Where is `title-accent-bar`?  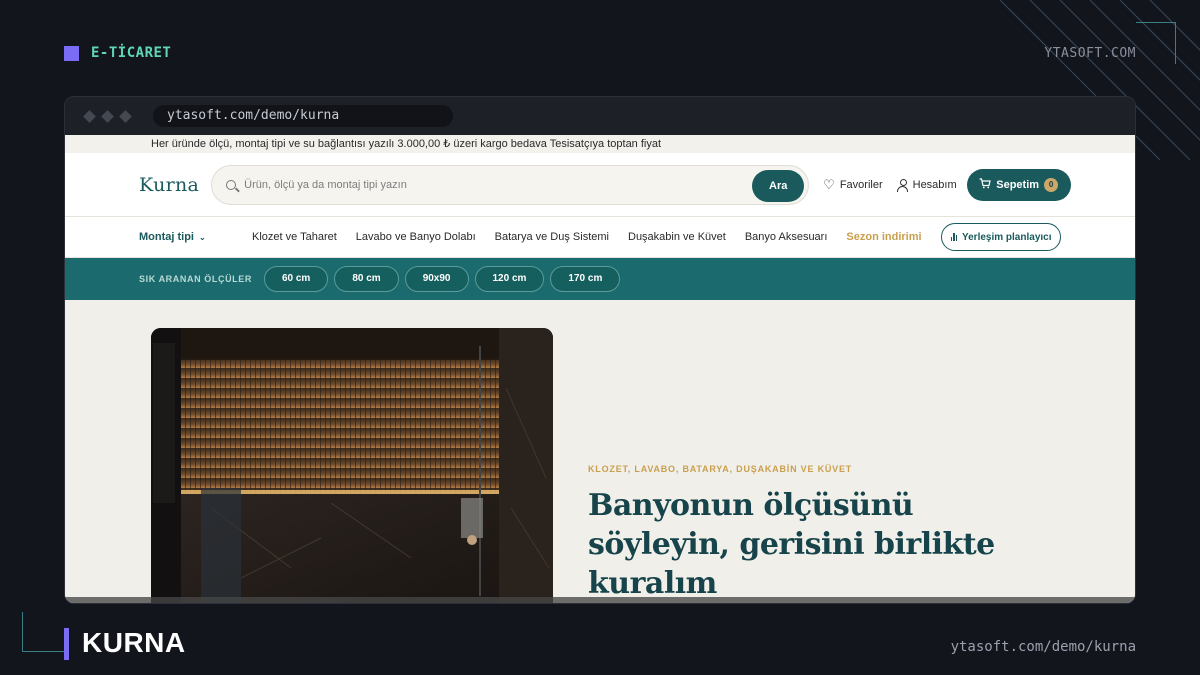
title-accent-bar is located at coordinates (66, 644).